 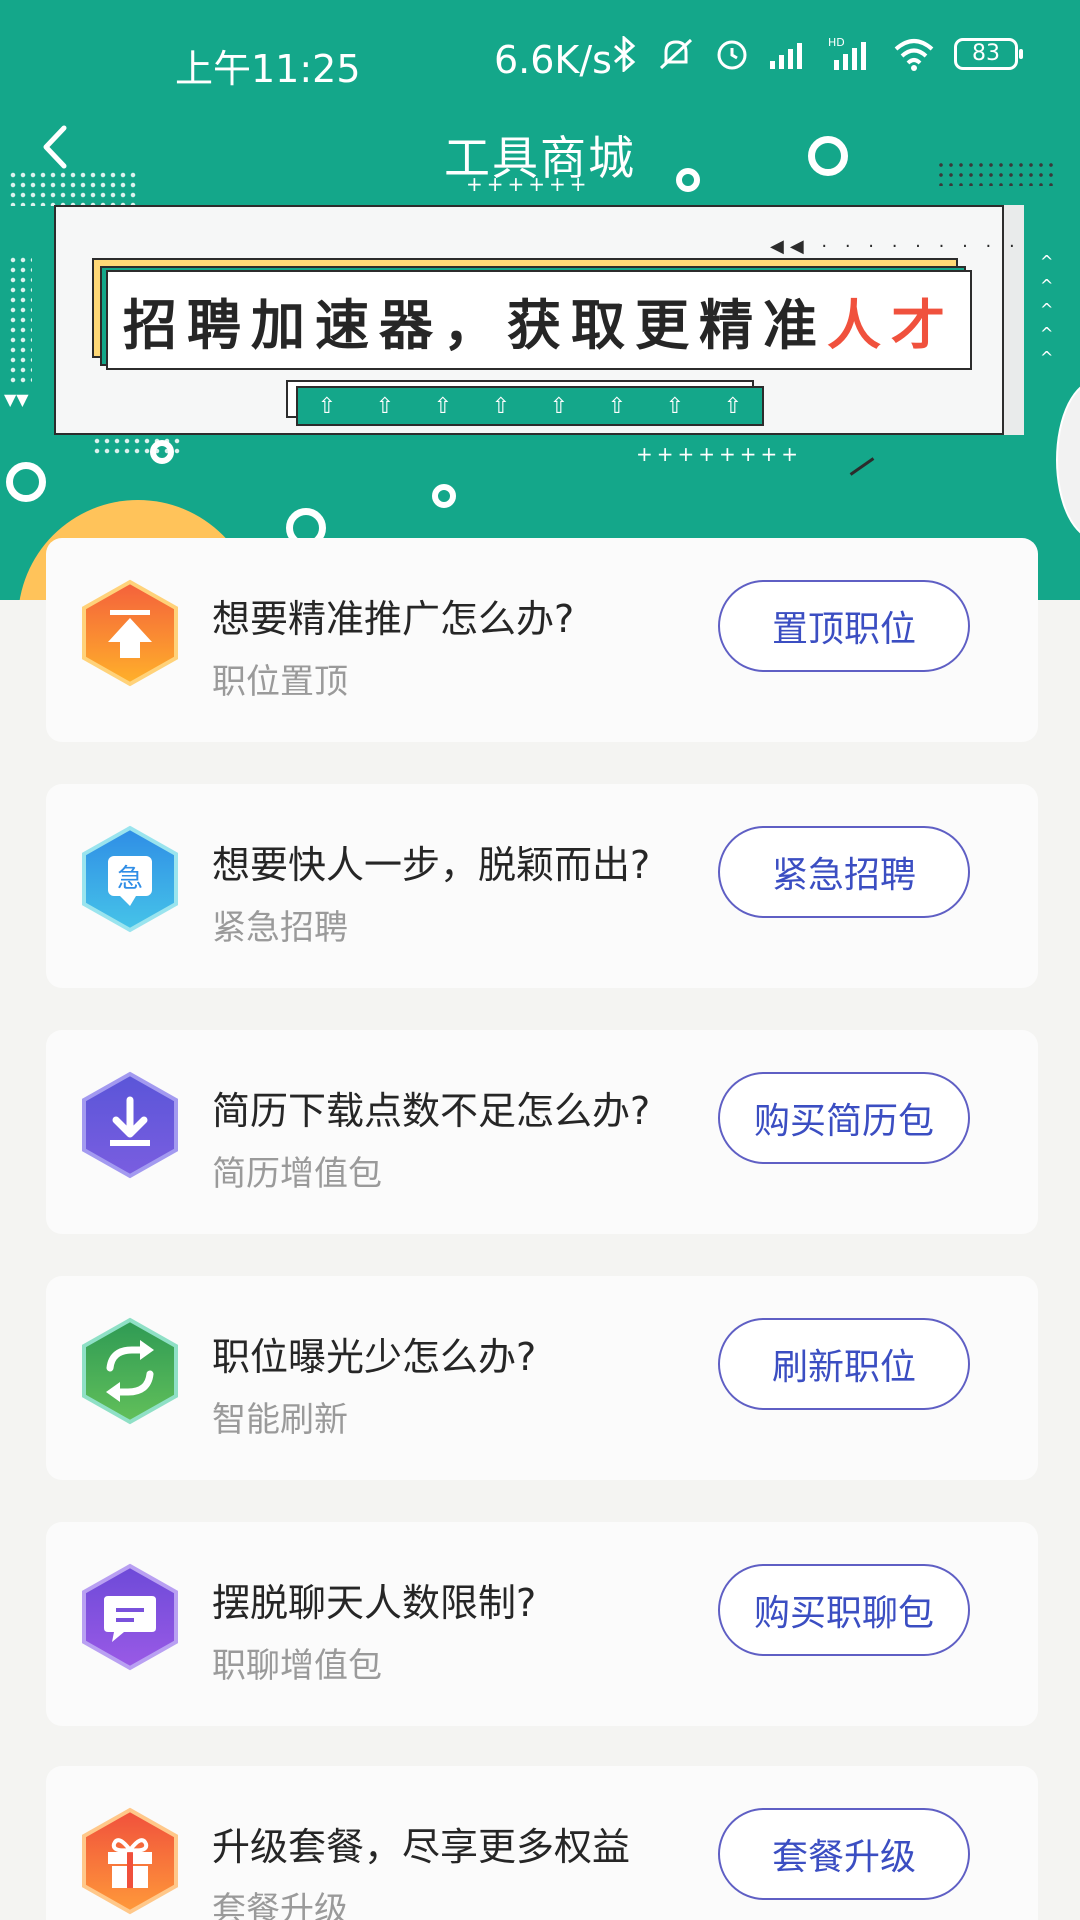 What do you see at coordinates (297, 1666) in the screenshot?
I see `card-subtitle: 职聊增值包` at bounding box center [297, 1666].